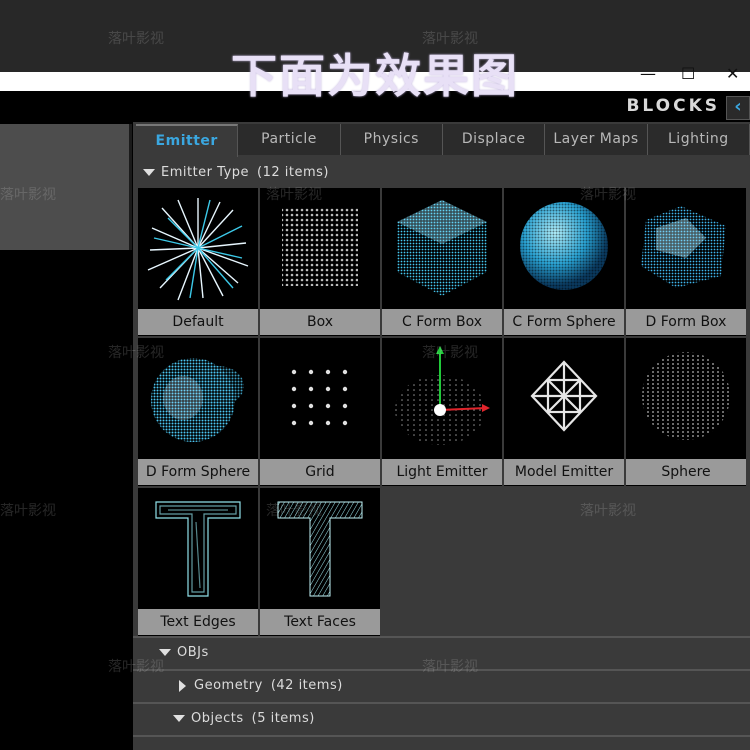  I want to click on tile-label: D Form Box, so click(686, 322).